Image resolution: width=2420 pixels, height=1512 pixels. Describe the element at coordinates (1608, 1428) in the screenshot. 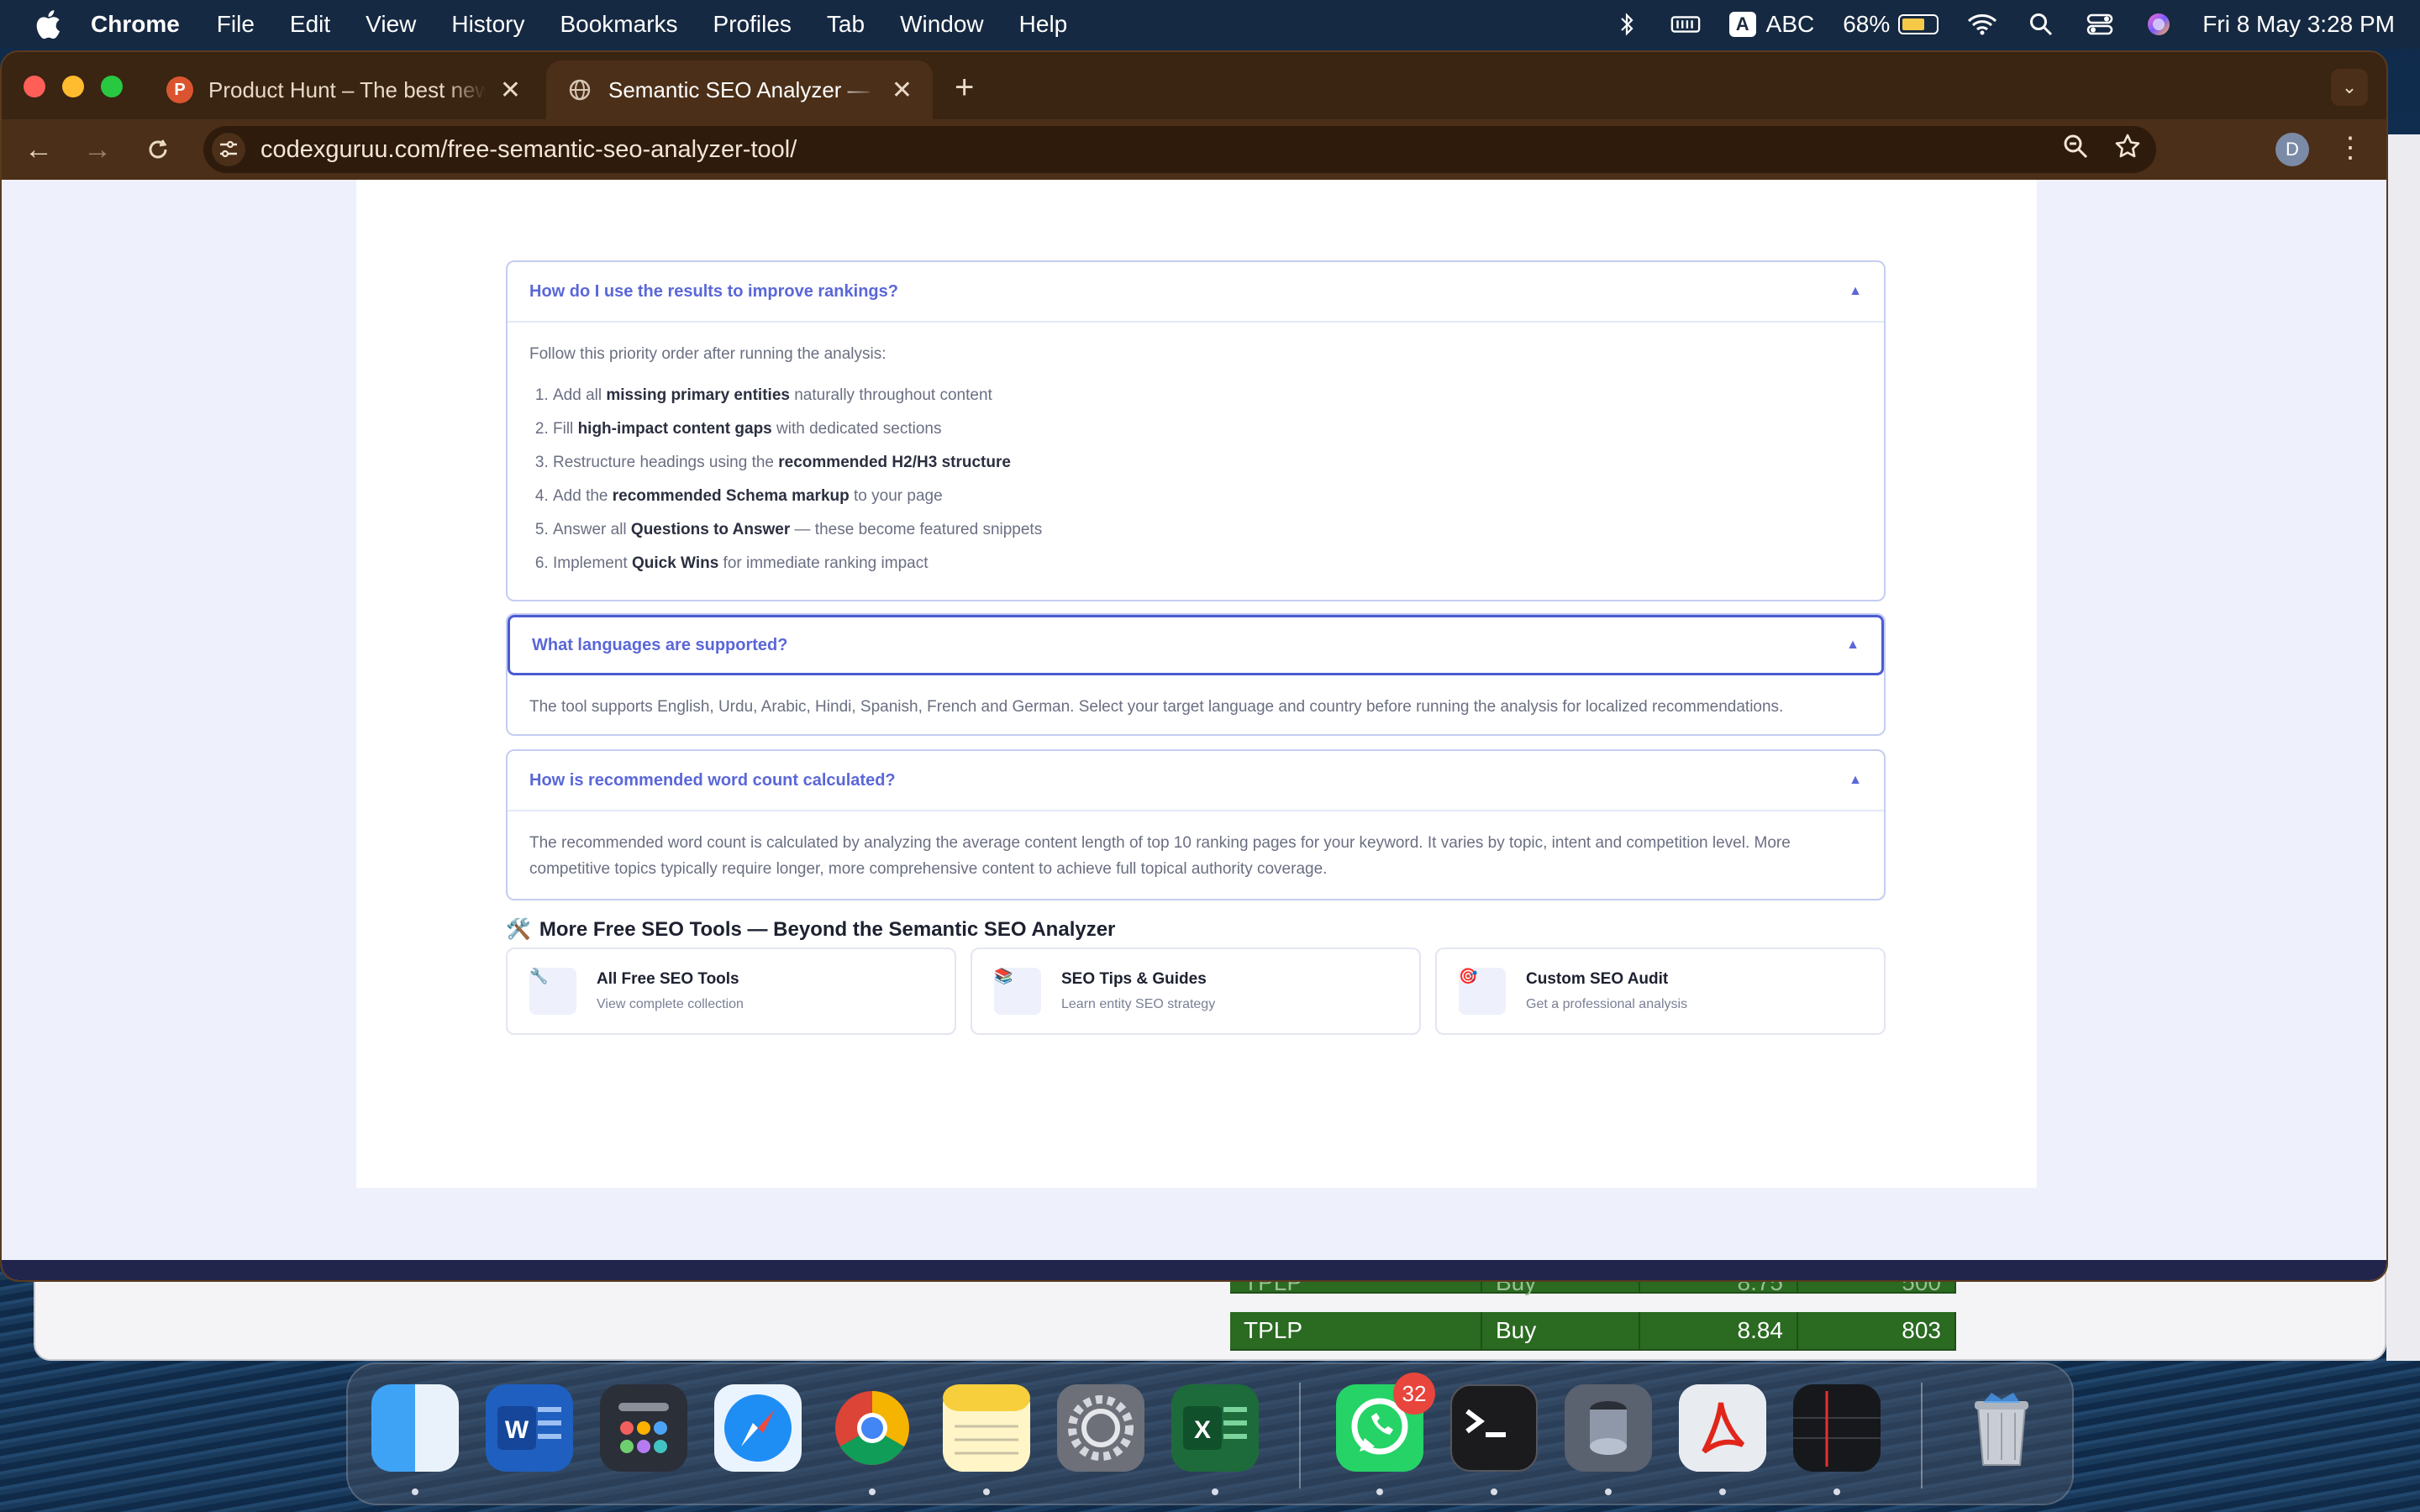

I see `preview-icon` at that location.